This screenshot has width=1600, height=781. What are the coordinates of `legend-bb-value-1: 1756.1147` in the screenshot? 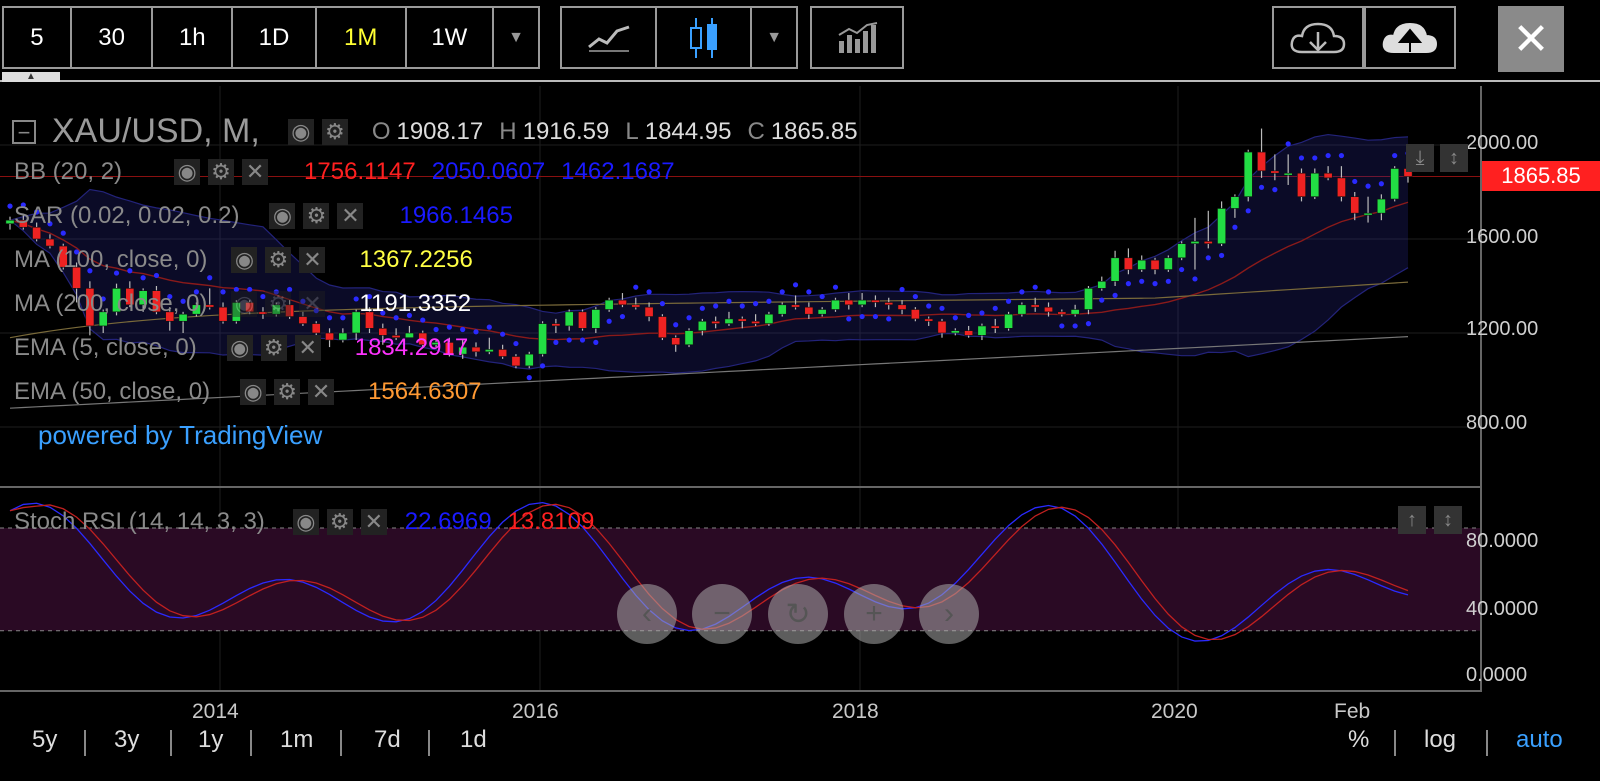 It's located at (360, 171).